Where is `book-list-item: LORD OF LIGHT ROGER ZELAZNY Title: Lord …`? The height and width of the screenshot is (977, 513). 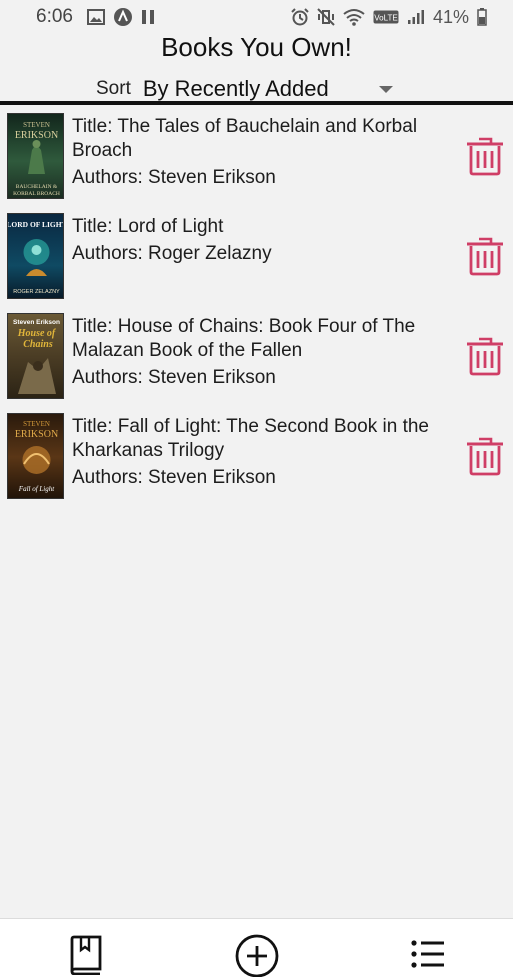 book-list-item: LORD OF LIGHT ROGER ZELAZNY Title: Lord … is located at coordinates (256, 260).